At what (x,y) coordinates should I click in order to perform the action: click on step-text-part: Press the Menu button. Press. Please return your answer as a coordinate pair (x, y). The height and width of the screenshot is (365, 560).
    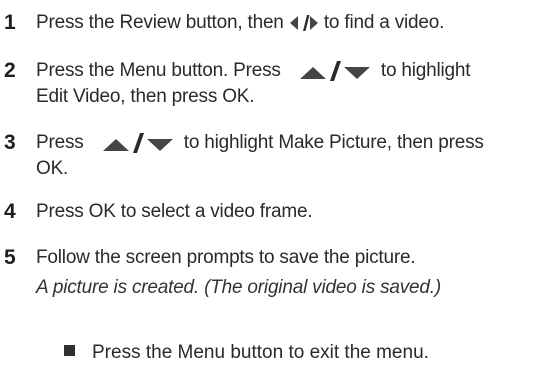
    Looking at the image, I should click on (161, 70).